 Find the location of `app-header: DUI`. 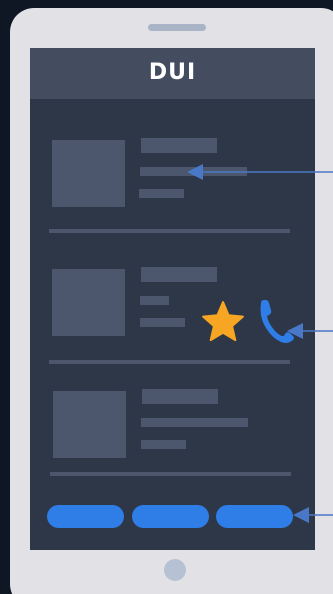

app-header: DUI is located at coordinates (172, 73).